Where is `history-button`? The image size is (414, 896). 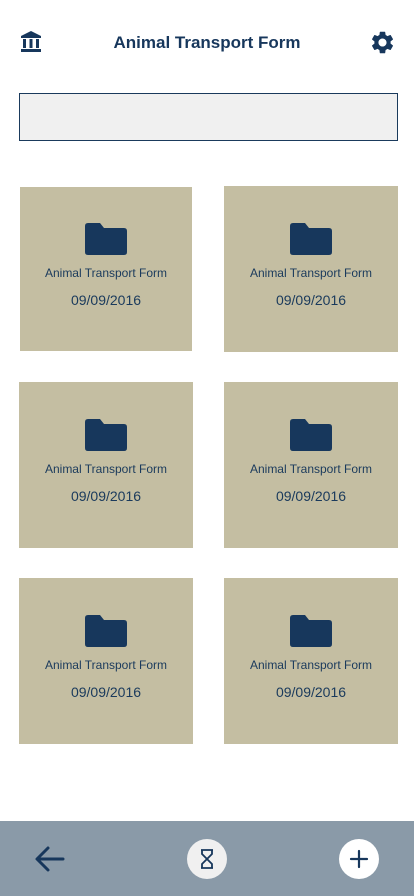
history-button is located at coordinates (207, 859).